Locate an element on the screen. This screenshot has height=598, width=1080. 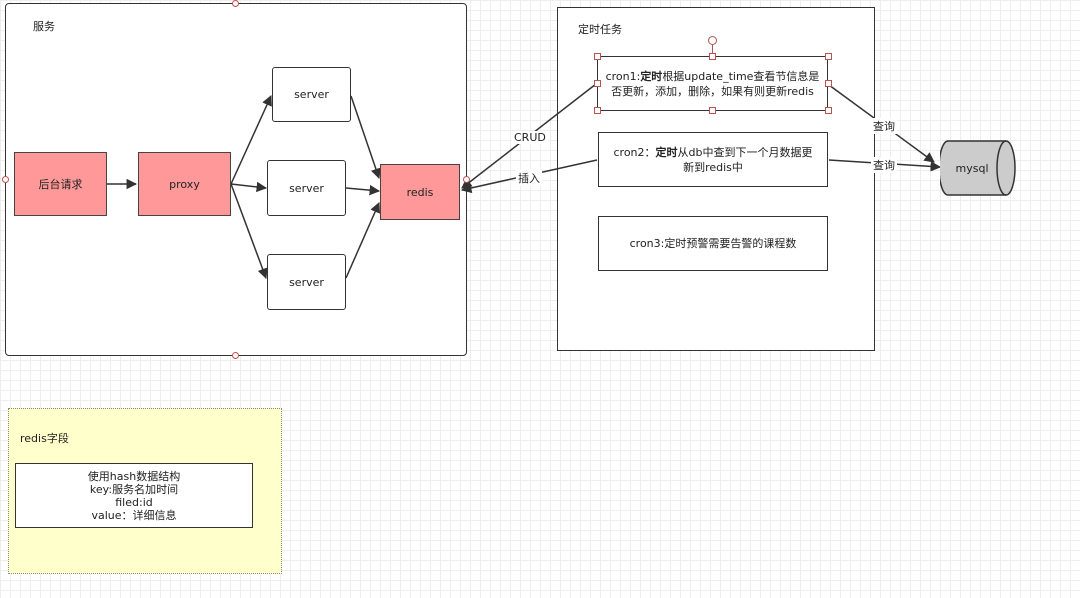
resize-handle-tl is located at coordinates (597, 56).